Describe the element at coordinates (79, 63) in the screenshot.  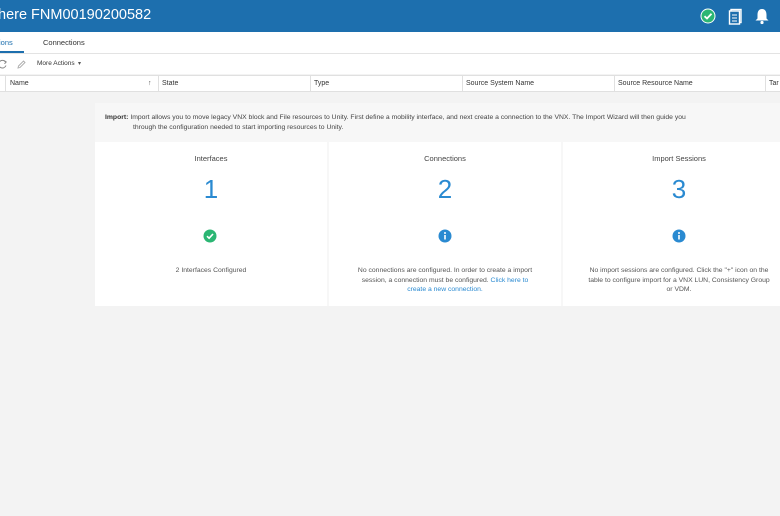
I see `chevron-down-icon: ▾` at that location.